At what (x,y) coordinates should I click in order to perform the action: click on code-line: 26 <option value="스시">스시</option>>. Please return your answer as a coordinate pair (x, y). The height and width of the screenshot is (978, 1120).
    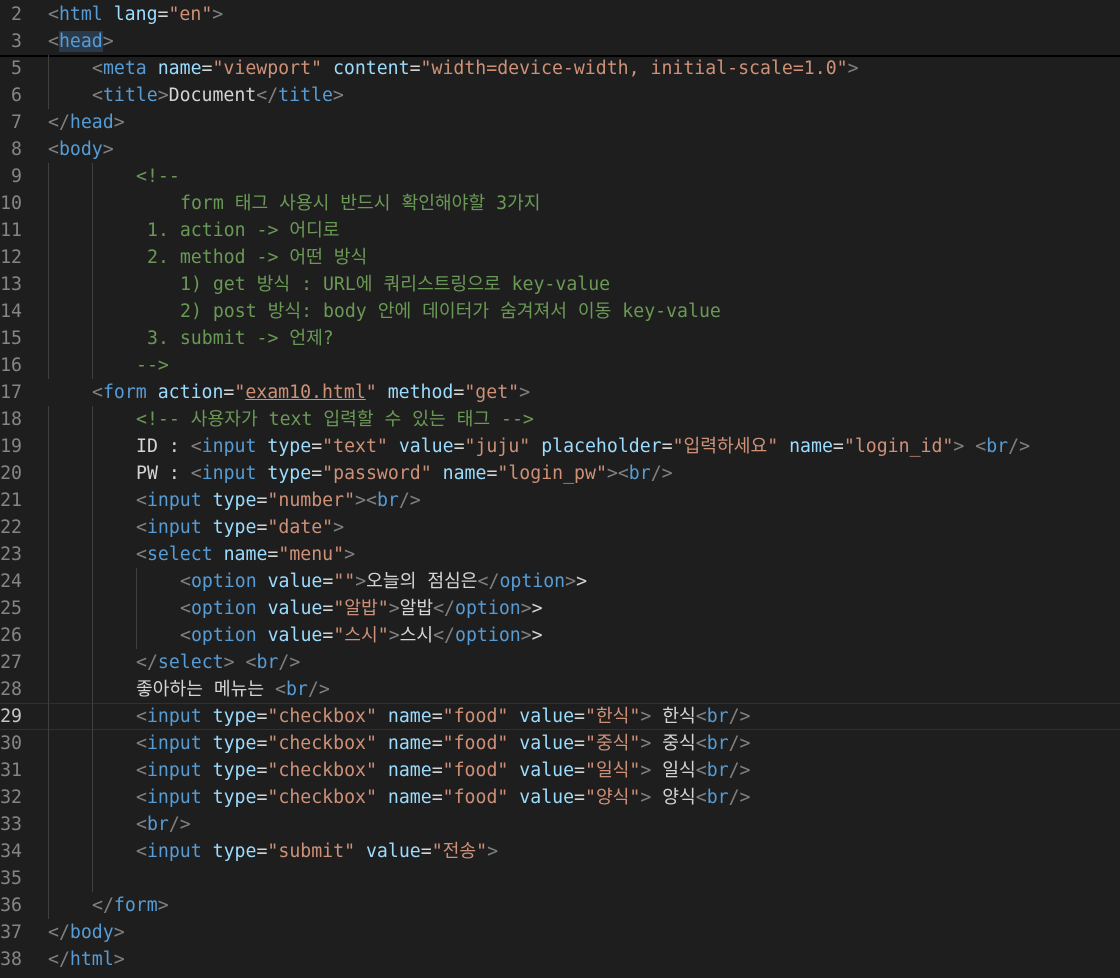
    Looking at the image, I should click on (560, 635).